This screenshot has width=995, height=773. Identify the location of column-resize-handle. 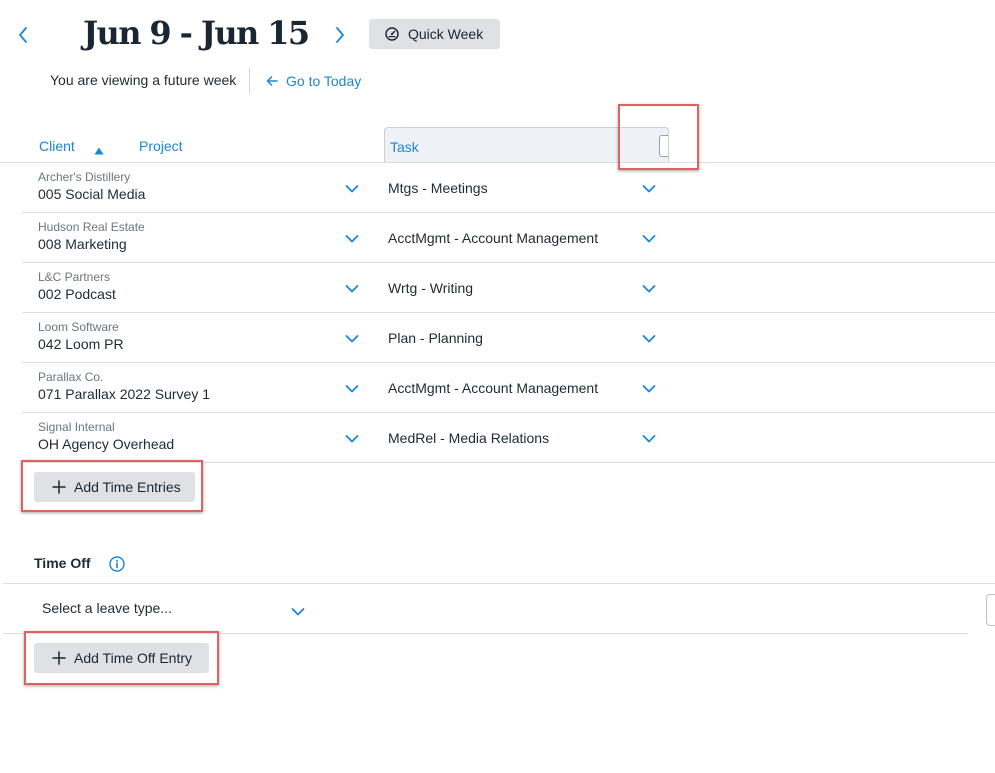
(663, 146).